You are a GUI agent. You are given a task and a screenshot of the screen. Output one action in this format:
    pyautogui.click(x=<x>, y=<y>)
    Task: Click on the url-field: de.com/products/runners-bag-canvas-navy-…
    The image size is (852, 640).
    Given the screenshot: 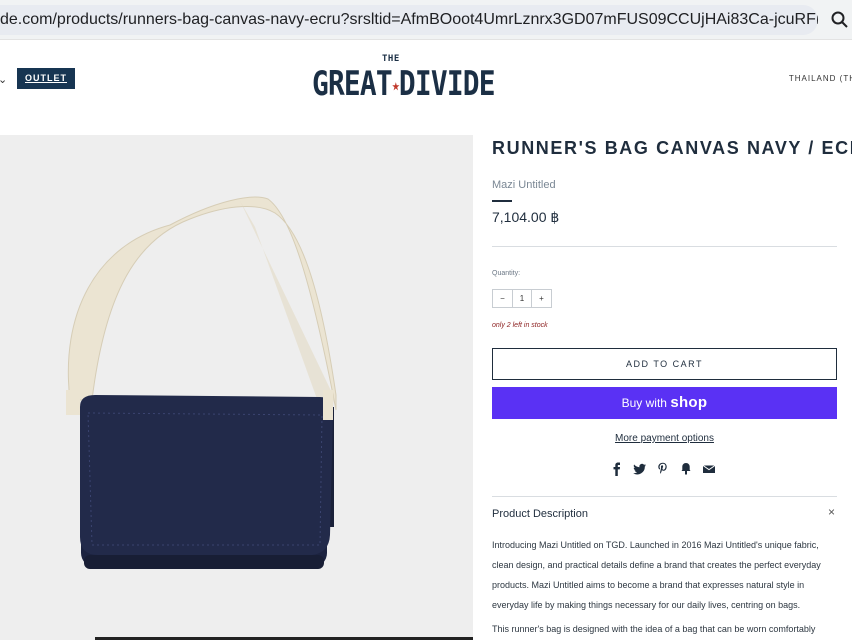 What is the action you would take?
    pyautogui.click(x=409, y=20)
    